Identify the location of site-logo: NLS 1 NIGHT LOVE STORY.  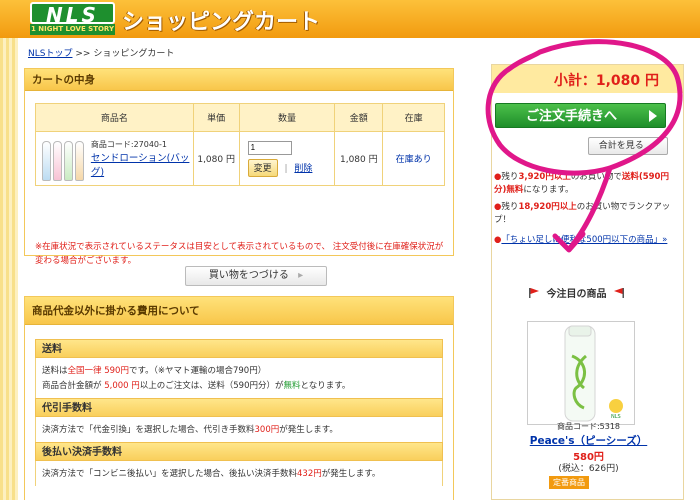
(72, 18).